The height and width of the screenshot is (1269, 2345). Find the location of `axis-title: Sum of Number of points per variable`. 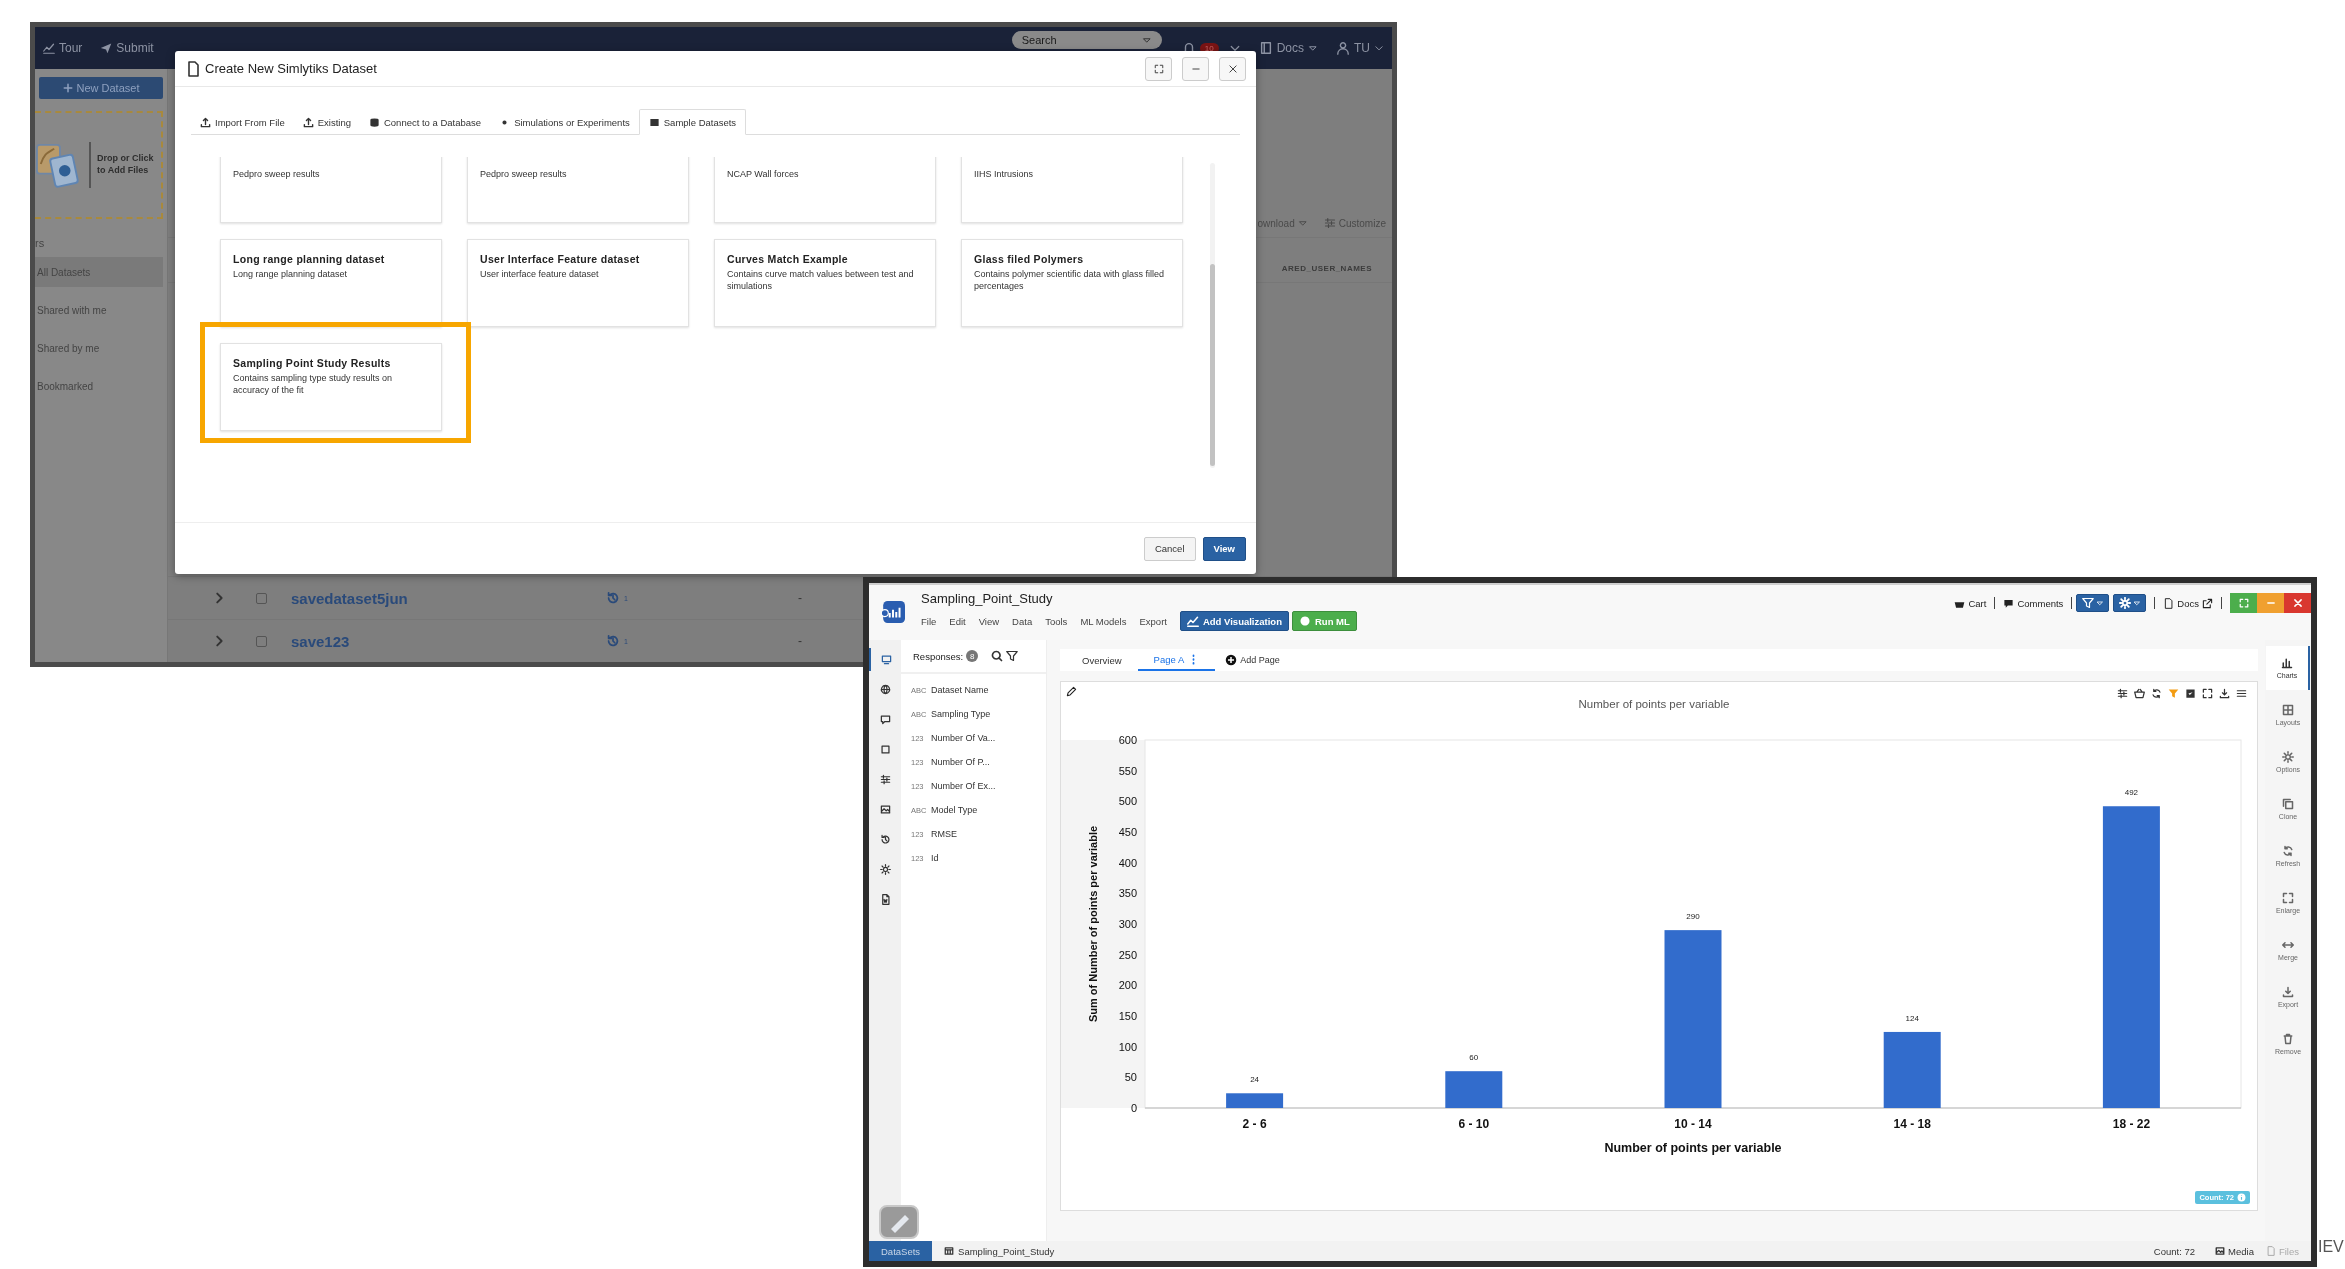

axis-title: Sum of Number of points per variable is located at coordinates (1093, 924).